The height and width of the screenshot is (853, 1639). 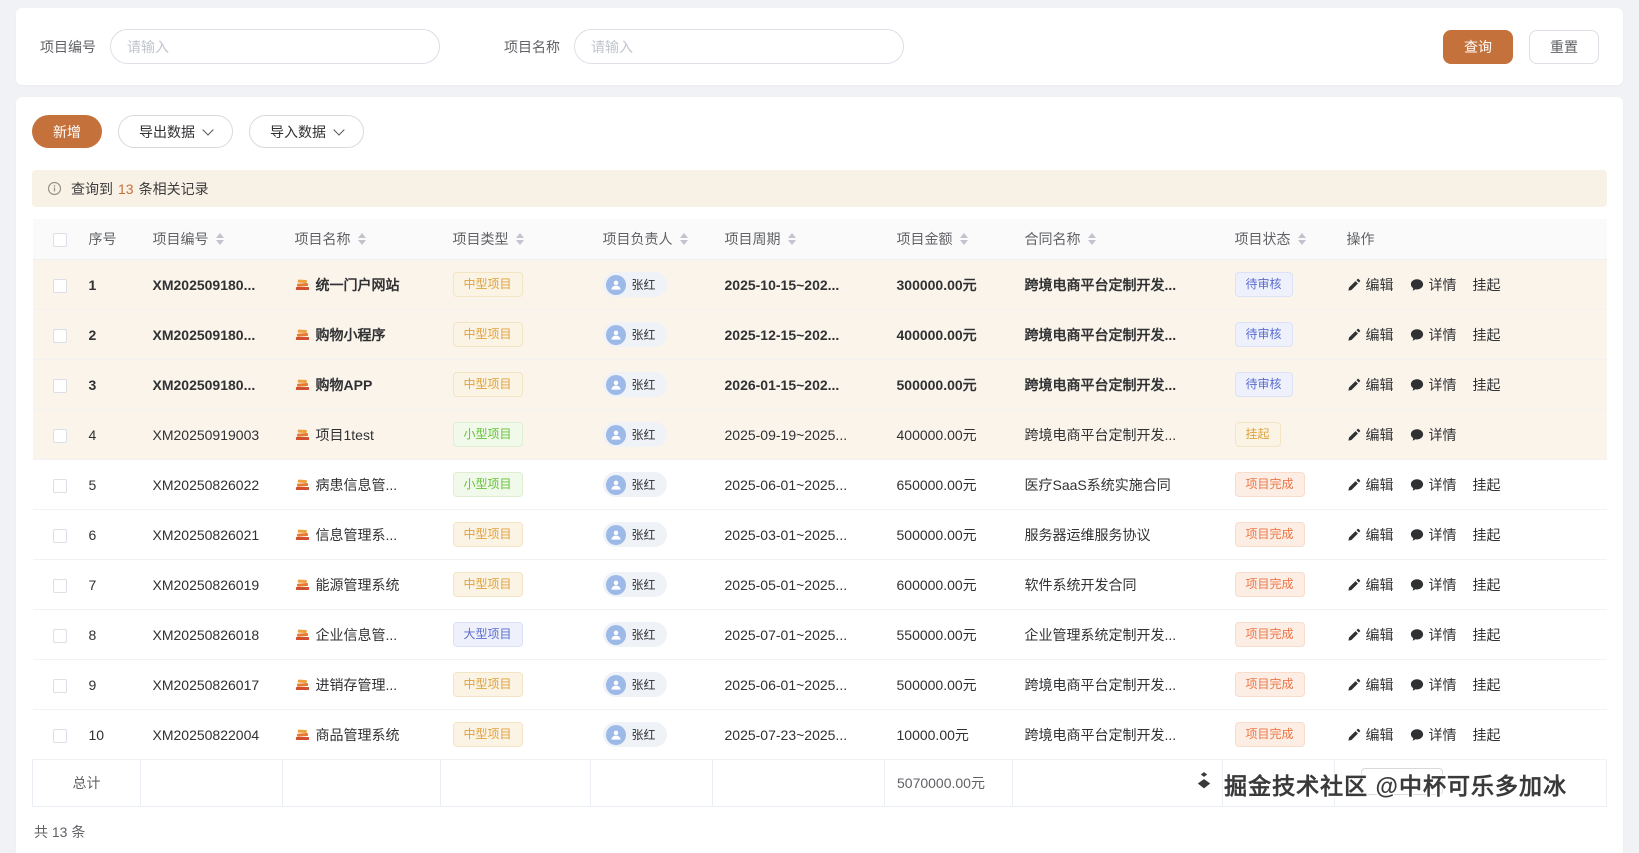 What do you see at coordinates (126, 188) in the screenshot?
I see `alert-count: 13` at bounding box center [126, 188].